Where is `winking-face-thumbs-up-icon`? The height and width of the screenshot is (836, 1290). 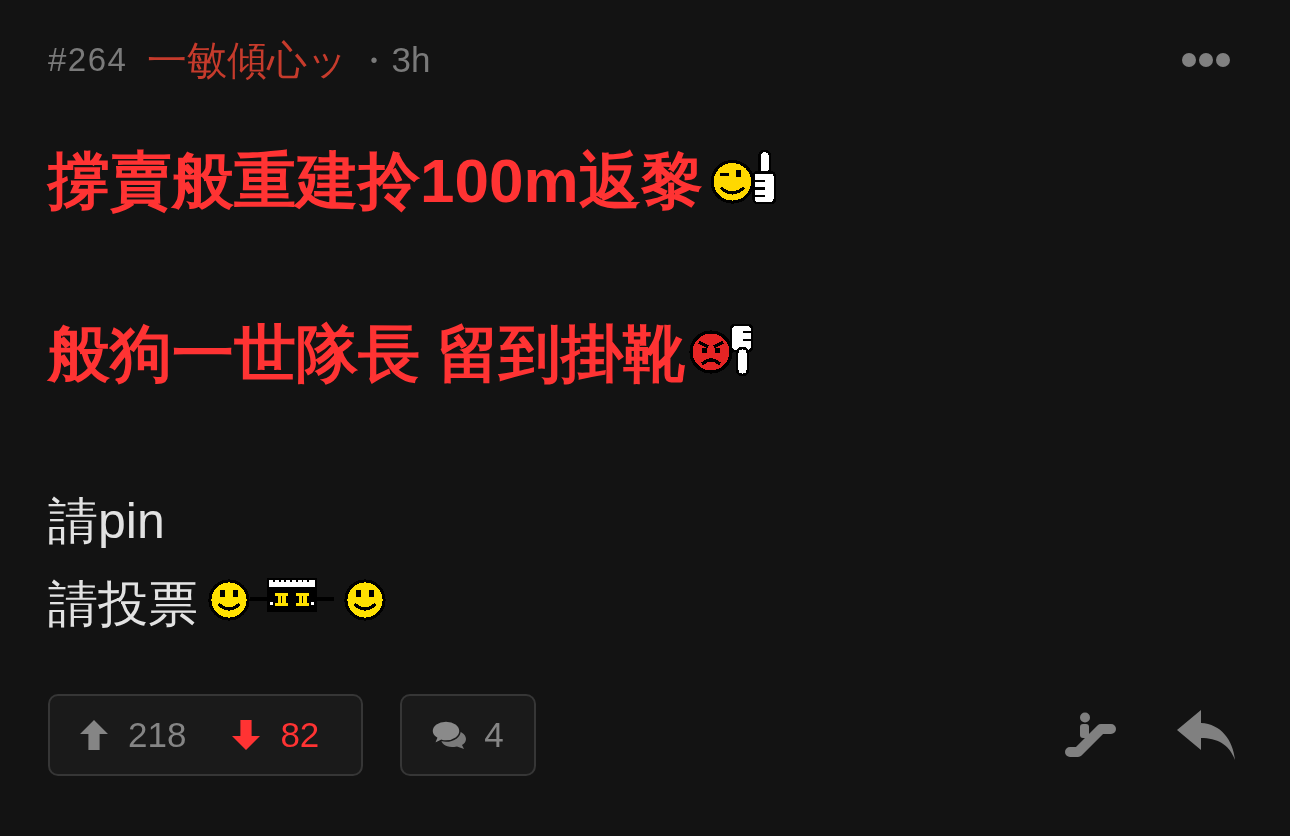 winking-face-thumbs-up-icon is located at coordinates (742, 176).